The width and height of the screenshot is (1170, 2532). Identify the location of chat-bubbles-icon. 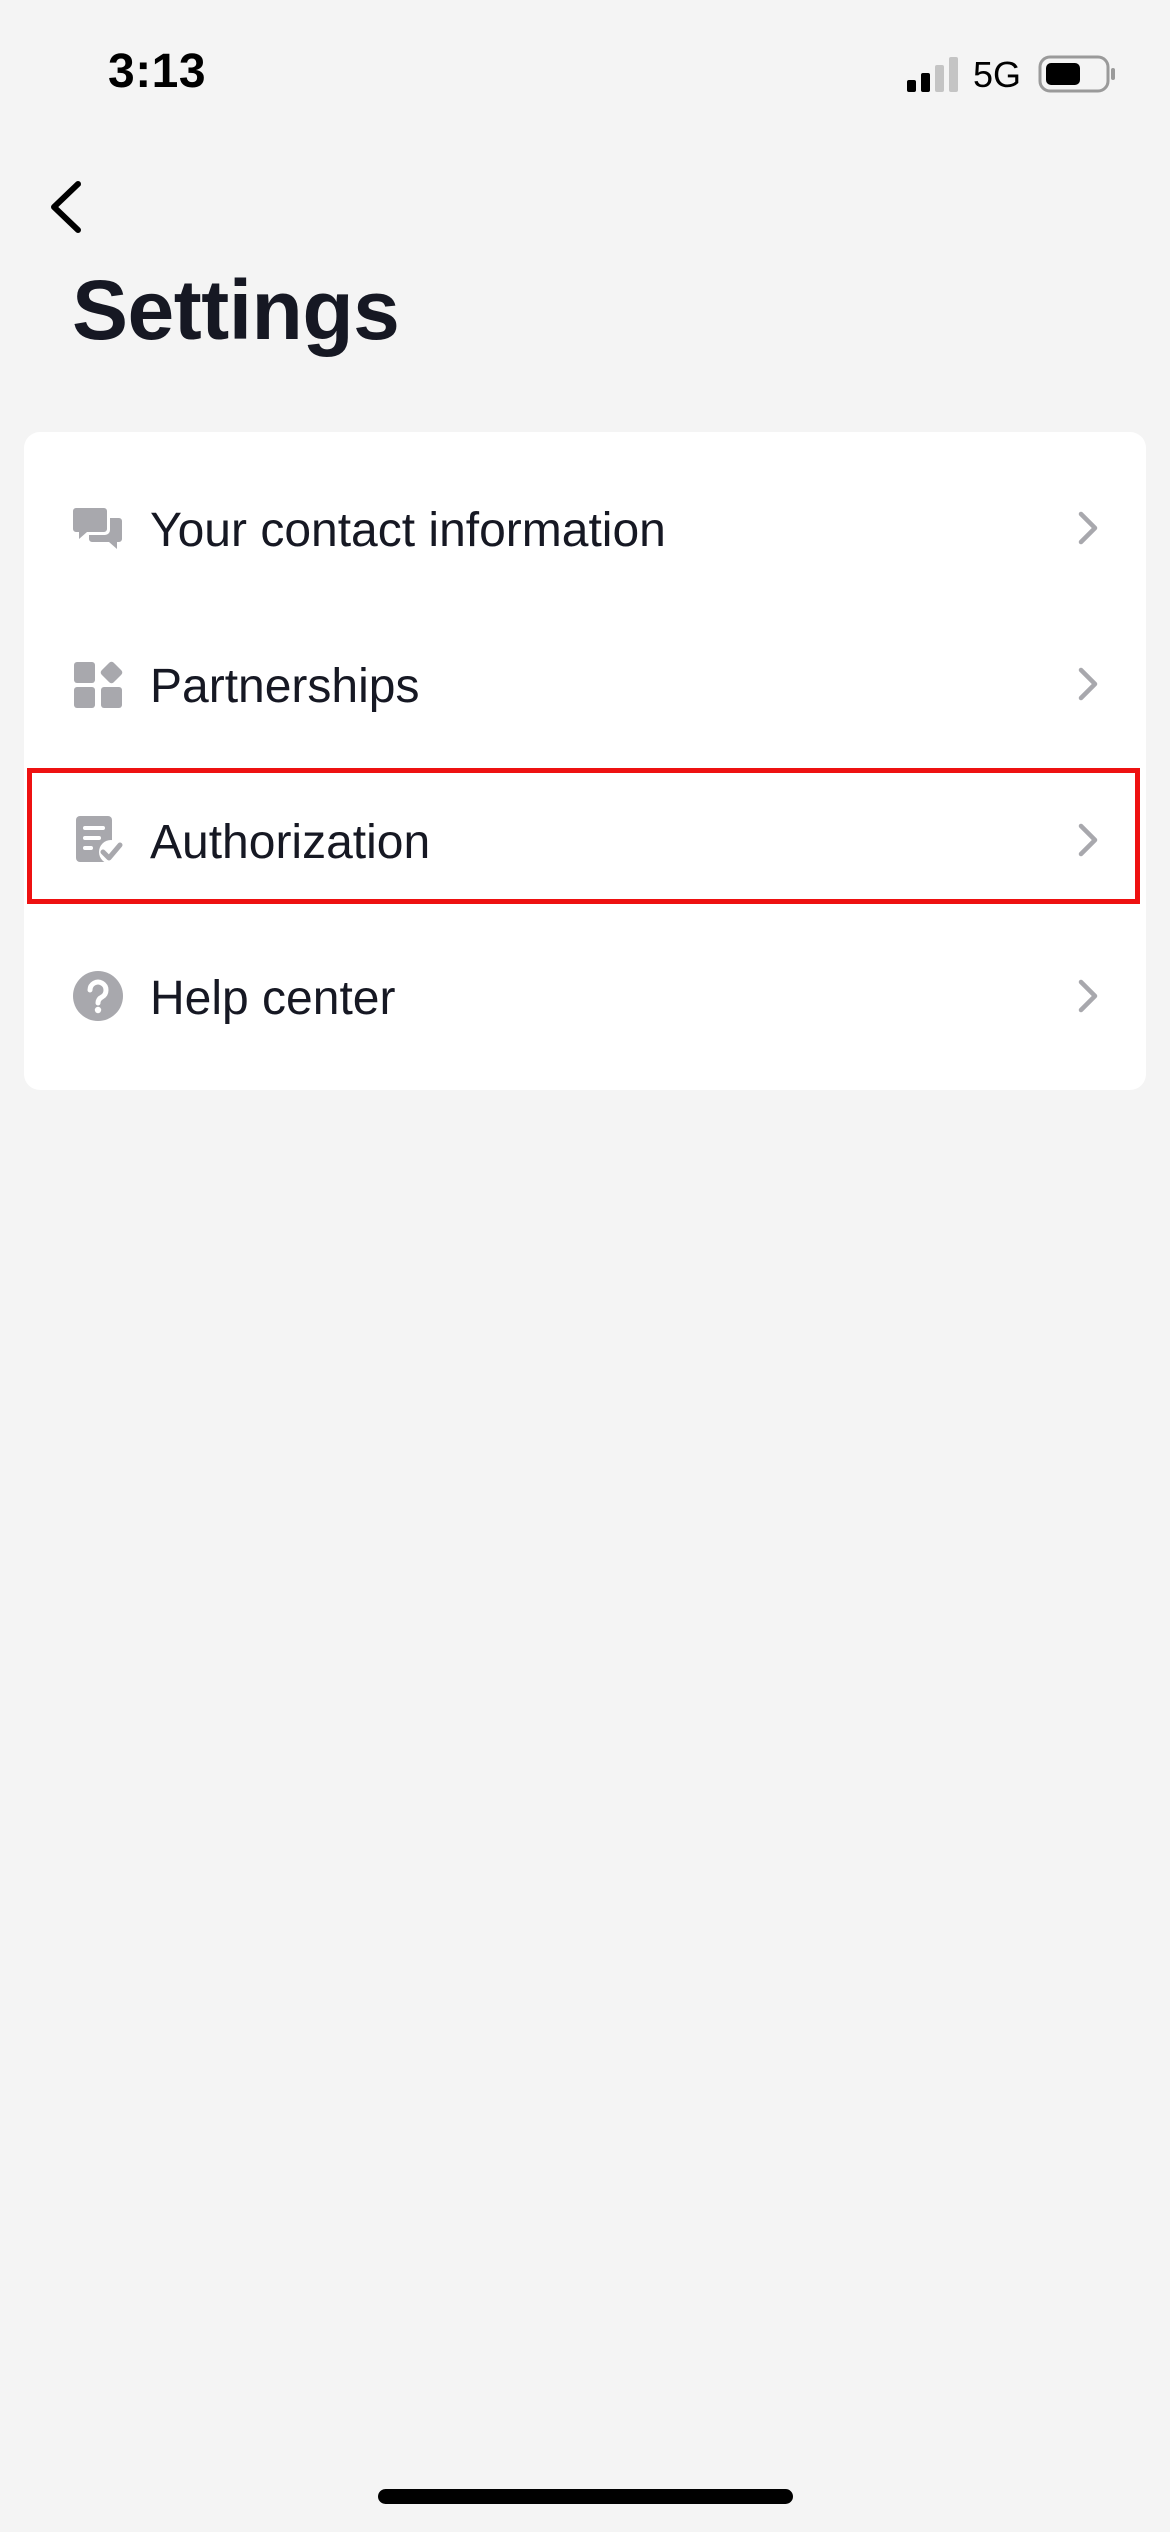
(97, 528).